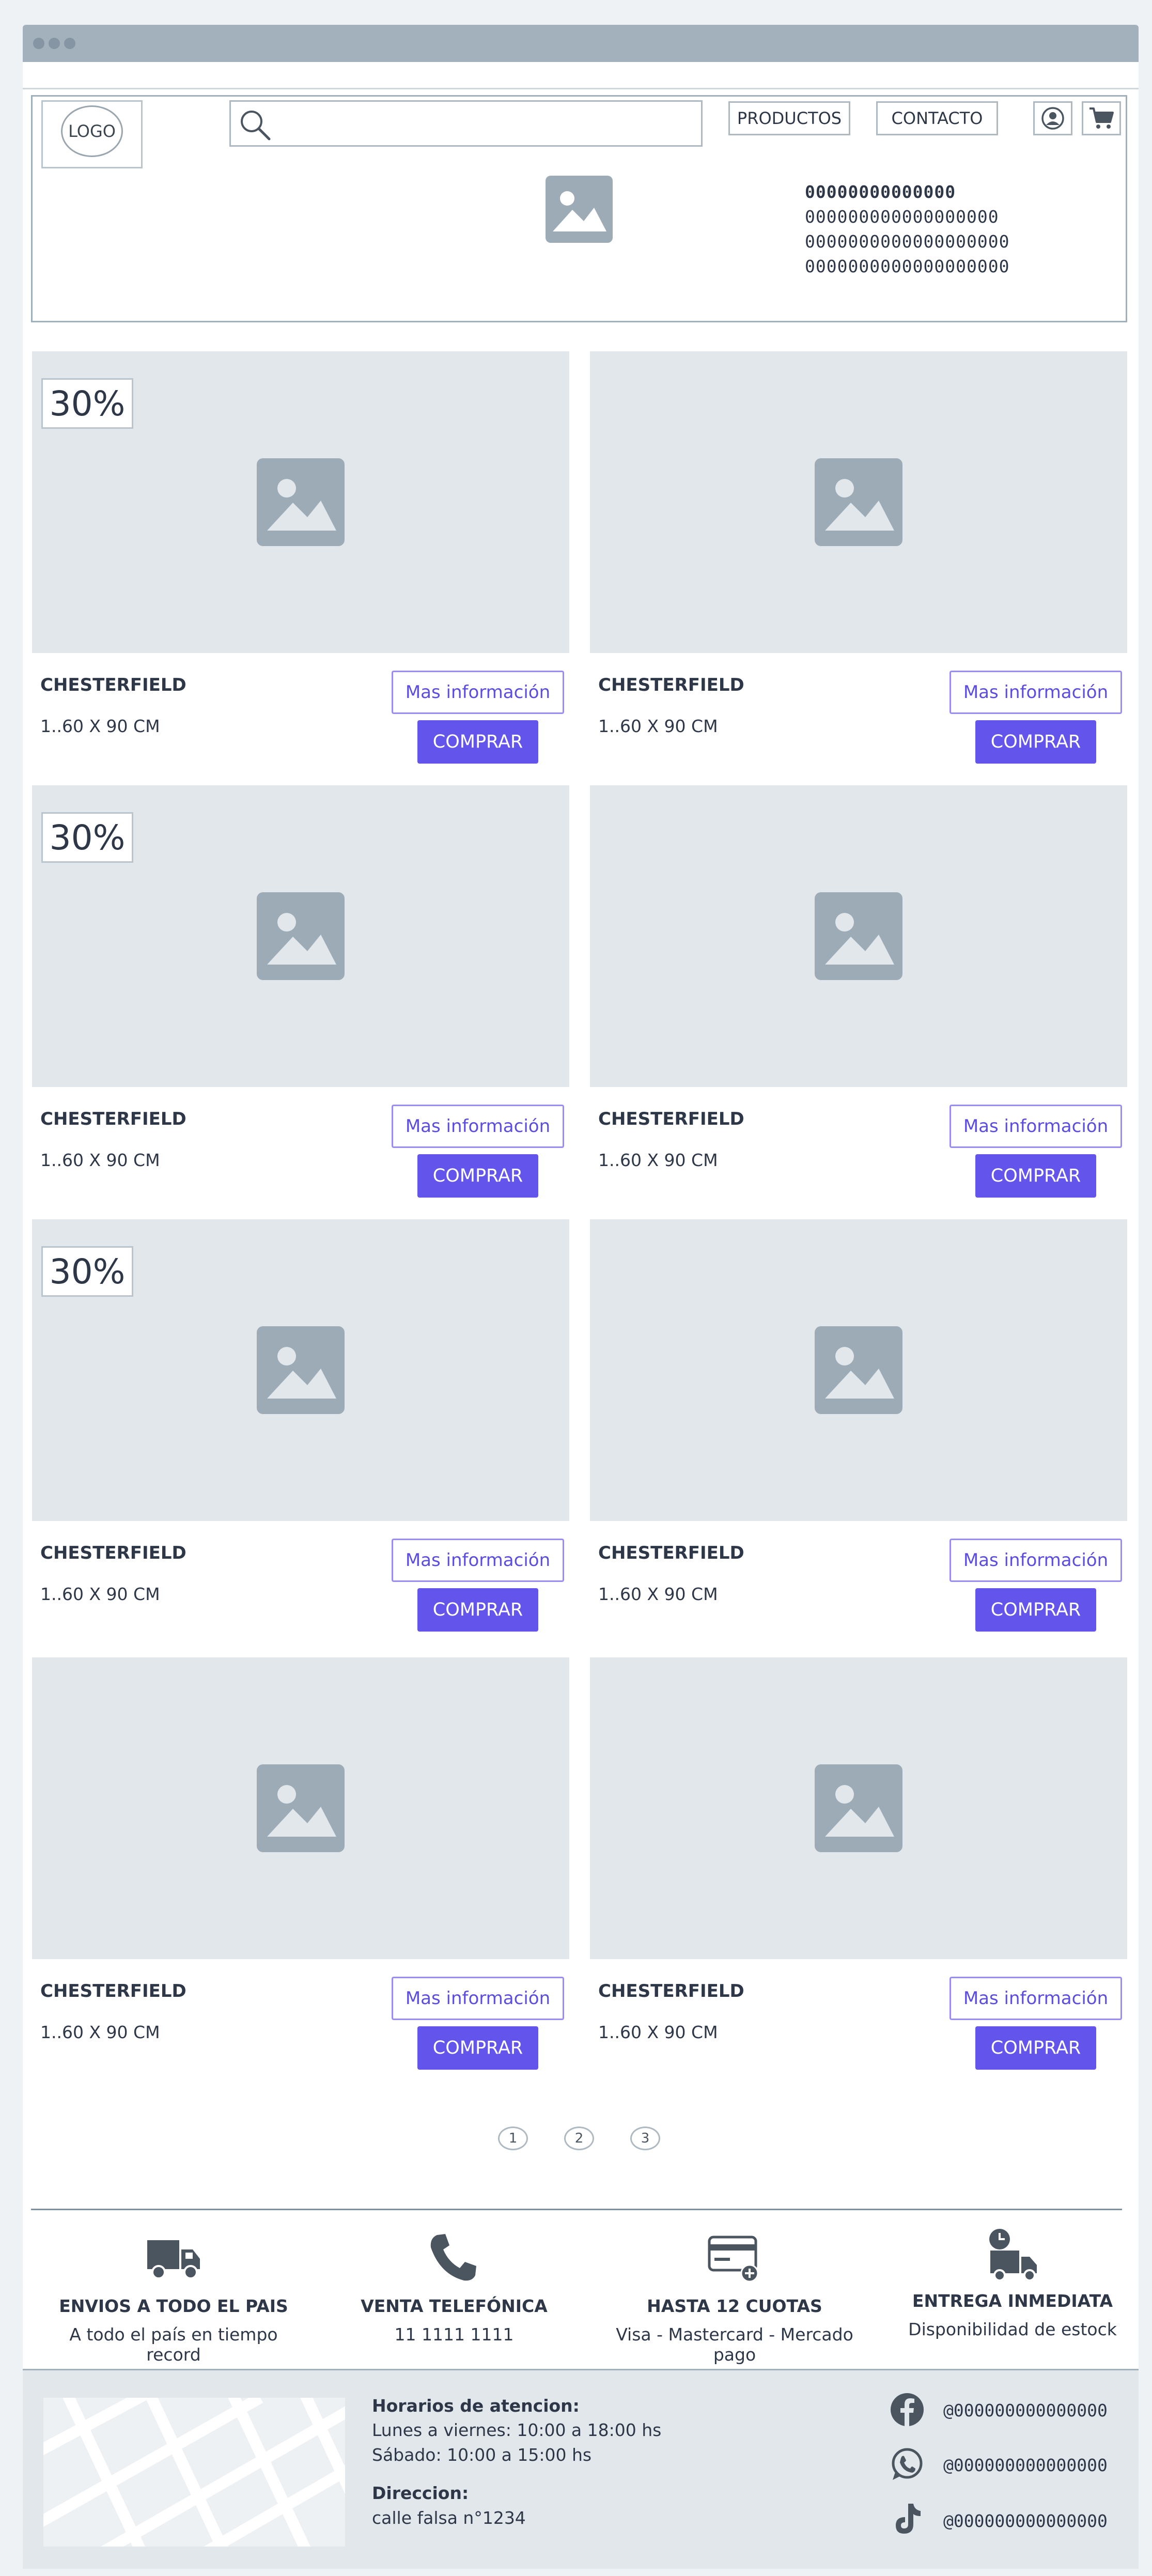 This screenshot has height=2576, width=1152. I want to click on address-label: Direccion:, so click(420, 2493).